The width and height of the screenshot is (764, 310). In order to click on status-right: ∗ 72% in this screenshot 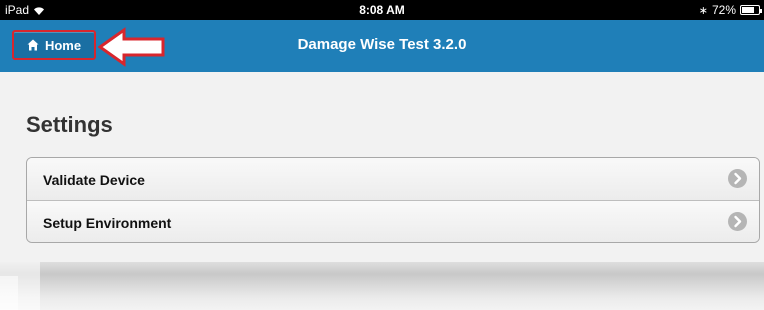, I will do `click(730, 10)`.